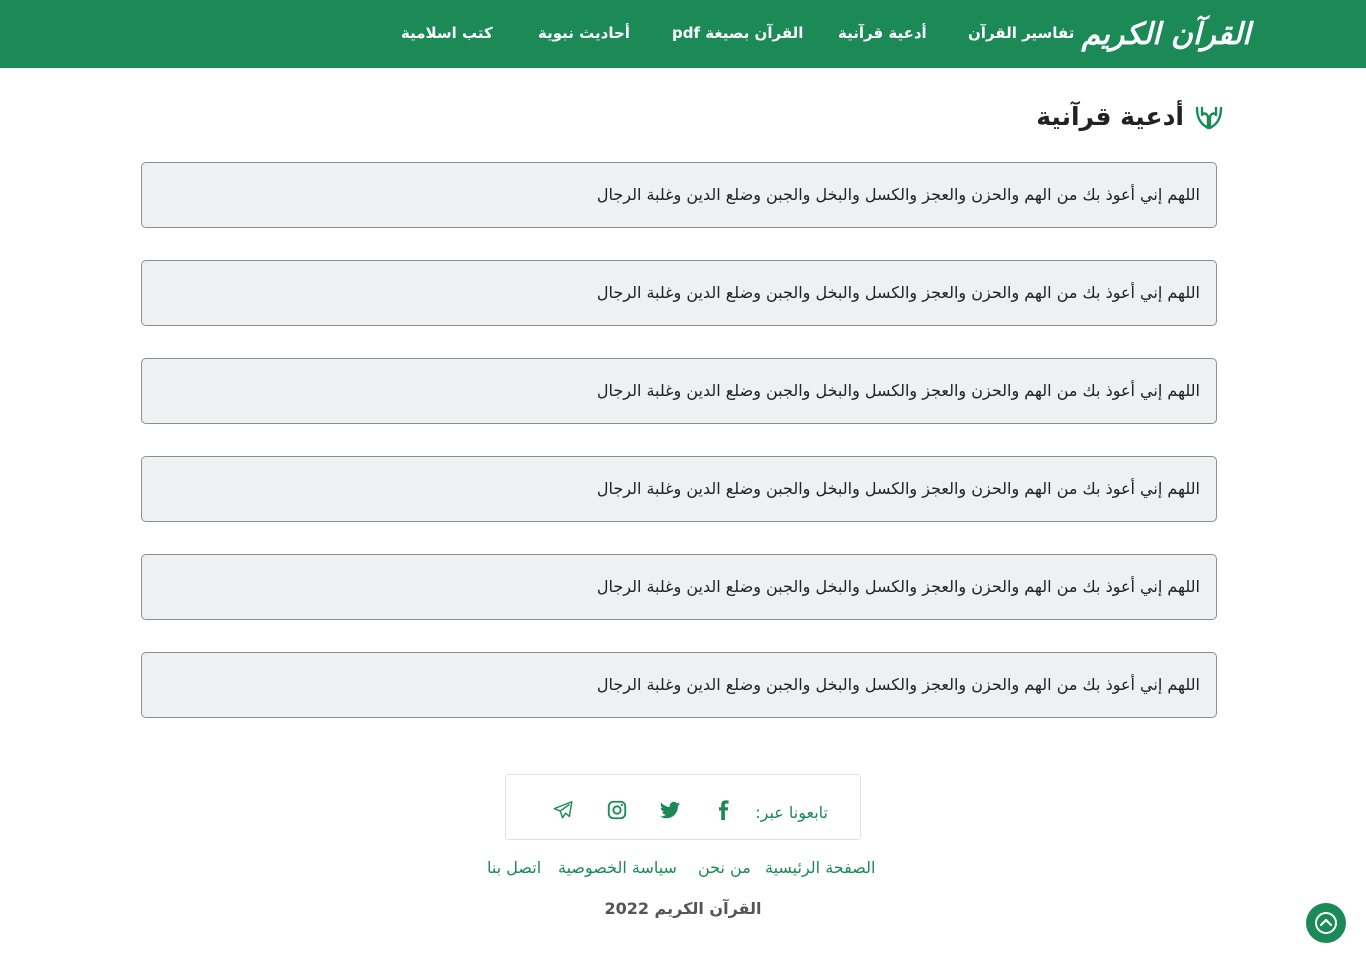 This screenshot has height=954, width=1366. Describe the element at coordinates (514, 867) in the screenshot. I see `footer-link-contact: اتصل بنا` at that location.